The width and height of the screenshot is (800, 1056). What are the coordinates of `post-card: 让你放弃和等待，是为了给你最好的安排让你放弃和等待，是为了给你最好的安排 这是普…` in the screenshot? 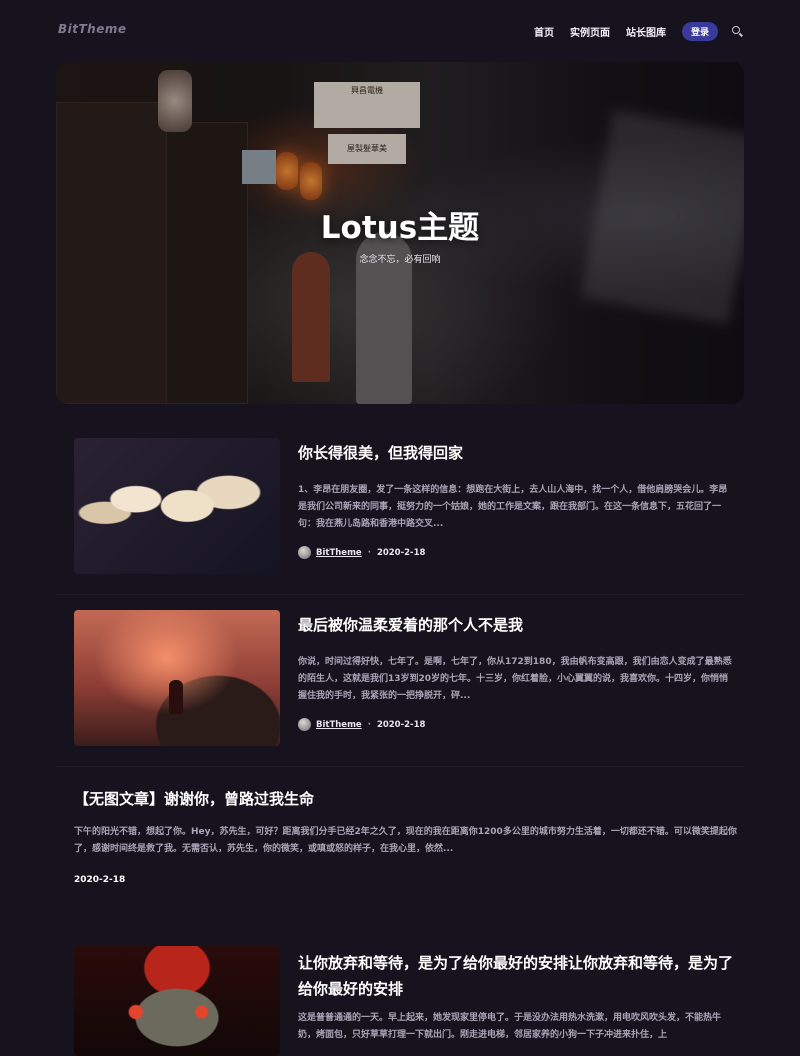 It's located at (400, 993).